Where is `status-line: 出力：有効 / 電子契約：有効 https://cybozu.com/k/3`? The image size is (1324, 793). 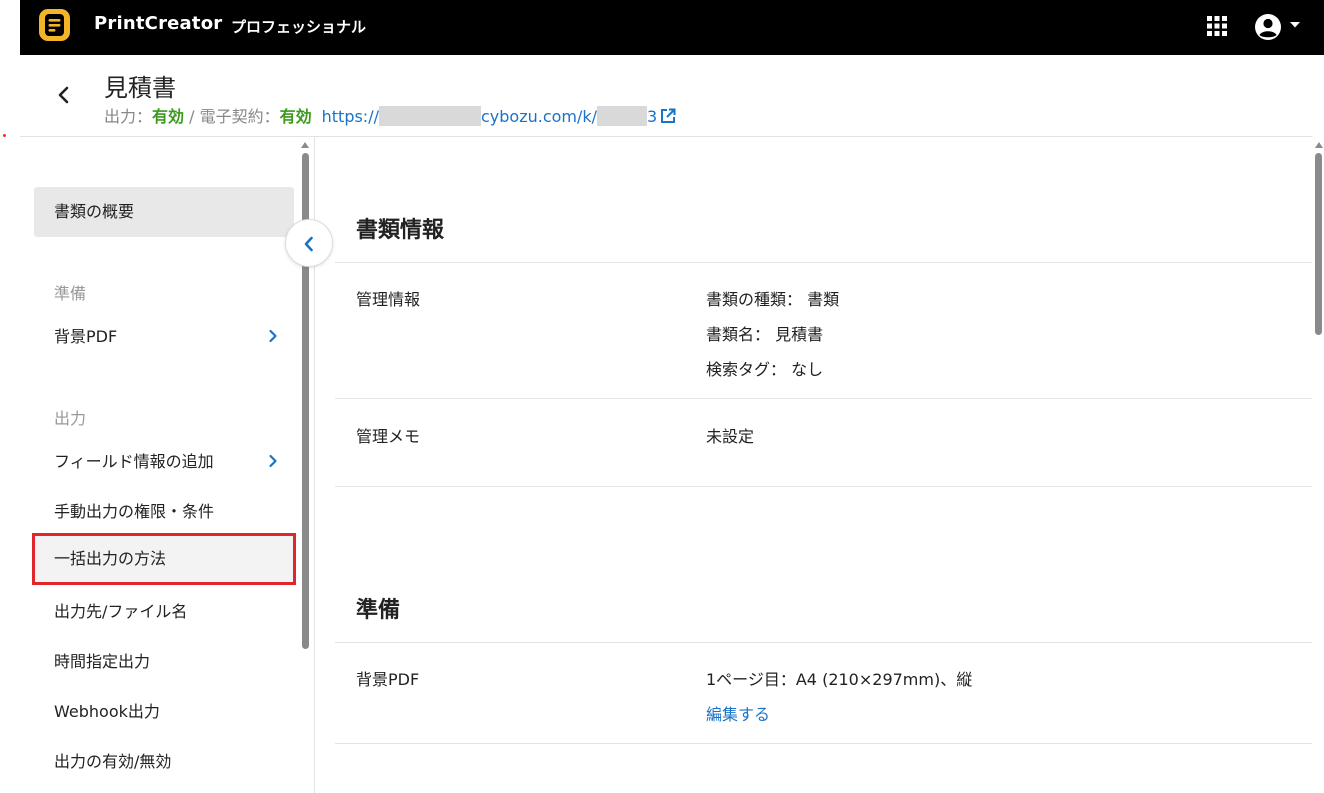 status-line: 出力：有効 / 電子契約：有効 https://cybozu.com/k/3 is located at coordinates (390, 115).